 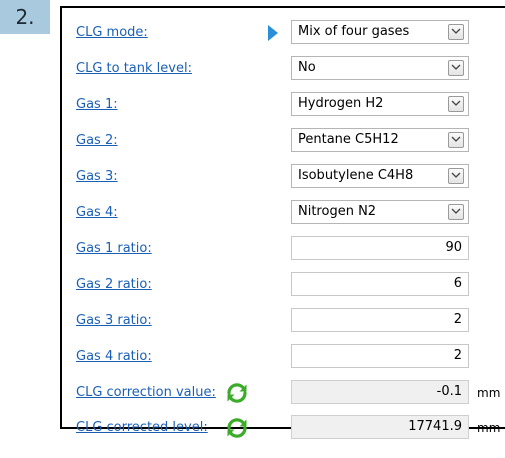 What do you see at coordinates (283, 249) in the screenshot?
I see `row-gas-1-ratio: Gas 1 ratio: 90` at bounding box center [283, 249].